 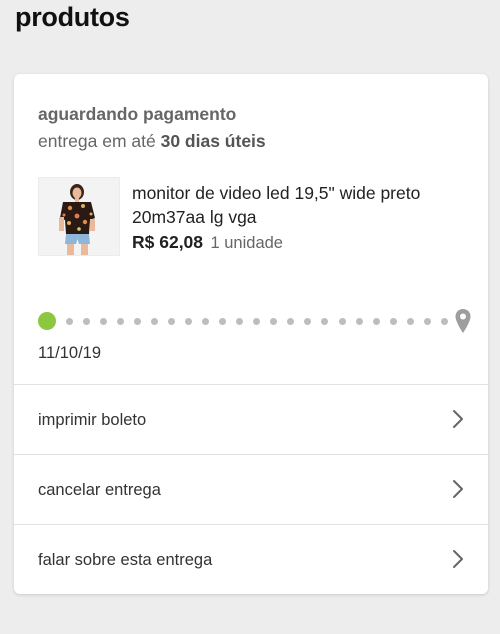 What do you see at coordinates (72, 17) in the screenshot?
I see `page-title: produtos` at bounding box center [72, 17].